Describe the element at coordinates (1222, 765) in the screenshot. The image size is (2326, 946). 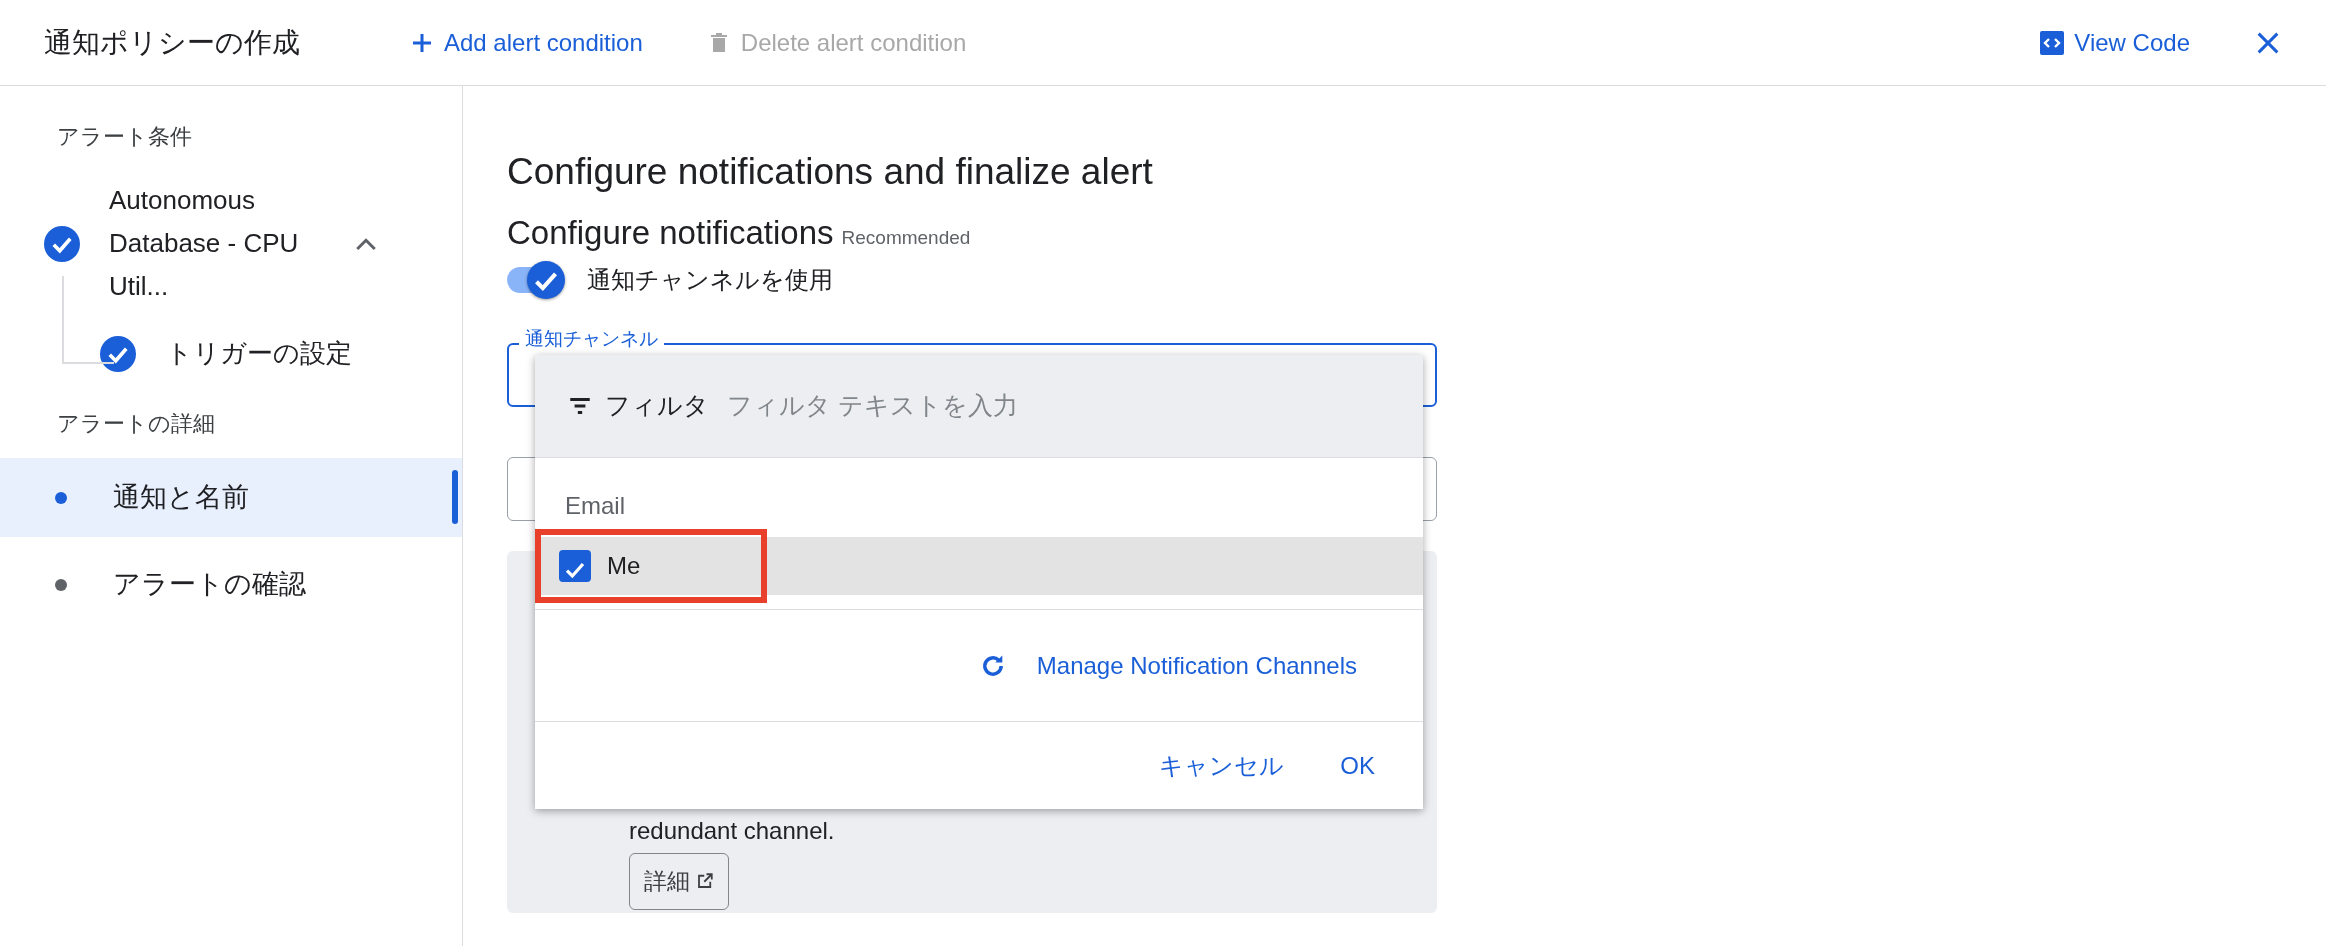
I see `cancel-button: キャンセル` at that location.